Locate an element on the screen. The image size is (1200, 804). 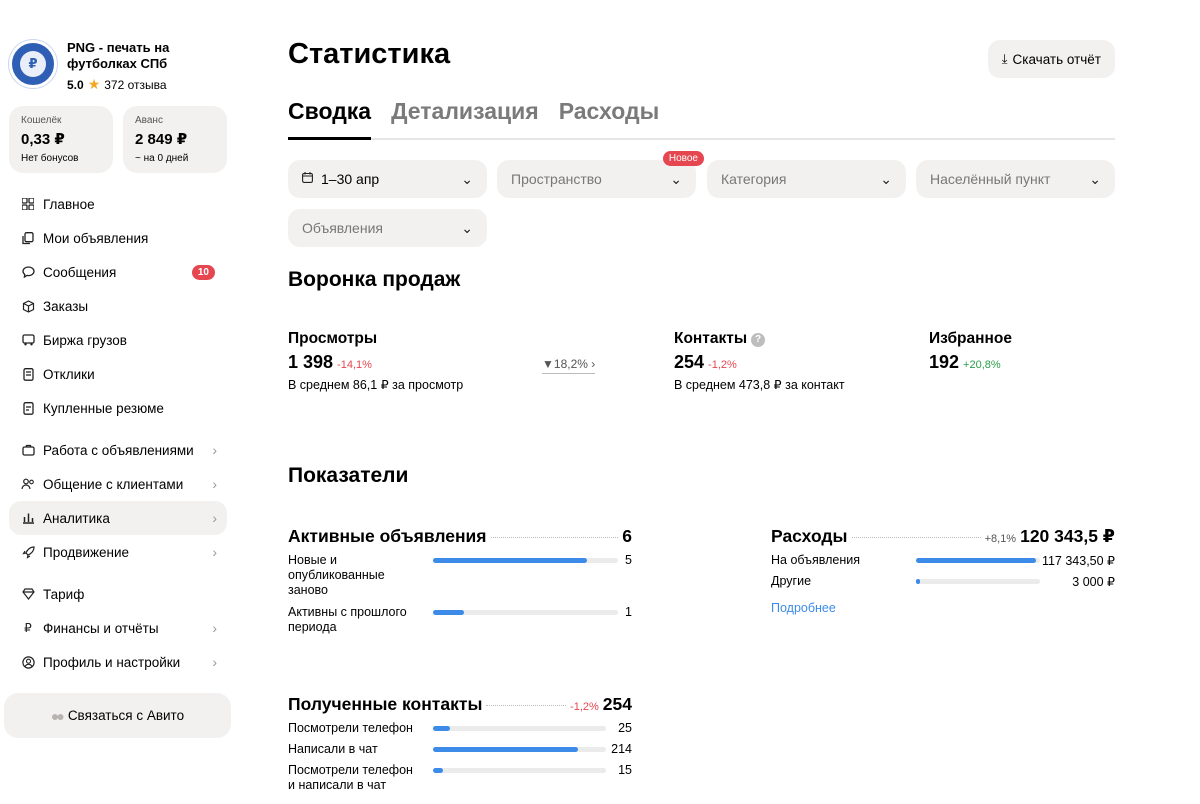
avito-logo-icon: ●● is located at coordinates (57, 715).